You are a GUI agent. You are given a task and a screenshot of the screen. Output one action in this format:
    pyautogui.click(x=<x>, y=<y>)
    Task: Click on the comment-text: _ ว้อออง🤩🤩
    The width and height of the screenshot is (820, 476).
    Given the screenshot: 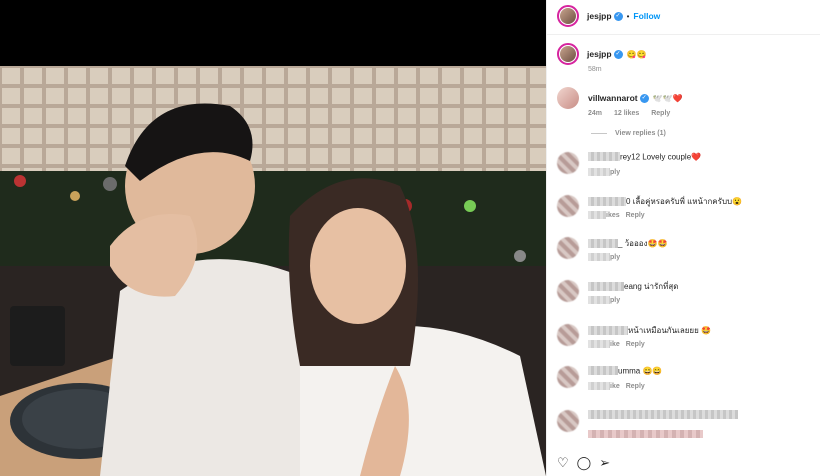 What is the action you would take?
    pyautogui.click(x=643, y=243)
    